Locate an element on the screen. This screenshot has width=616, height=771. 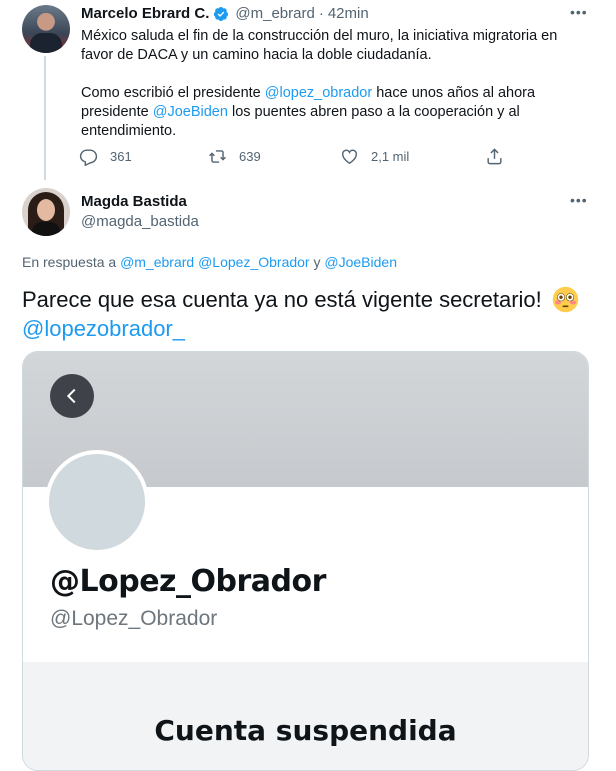
mention-link: @Lopez_Obrador is located at coordinates (254, 262).